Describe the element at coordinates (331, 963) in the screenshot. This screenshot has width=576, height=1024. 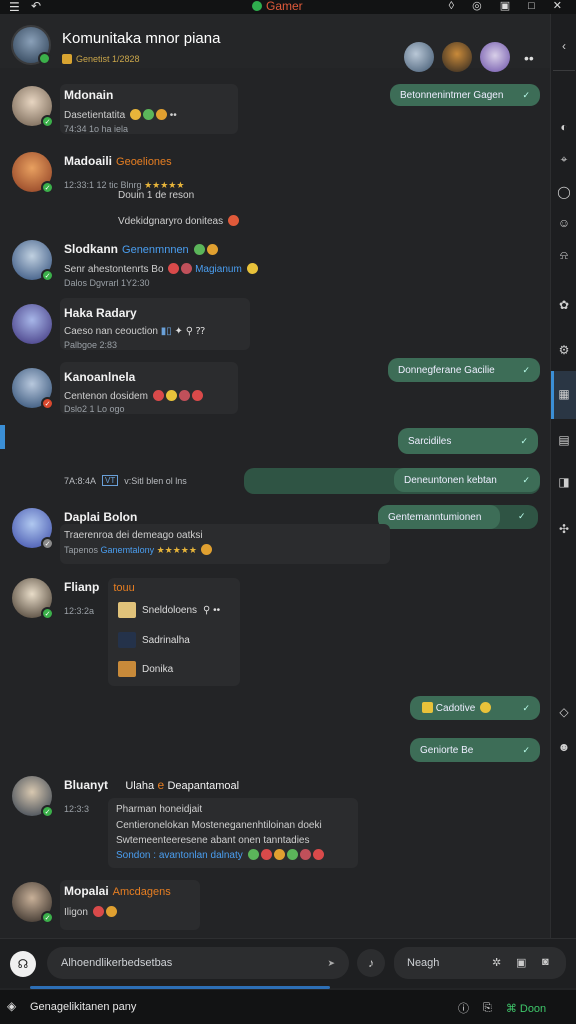
I see `send-arrow-icon: ➤` at that location.